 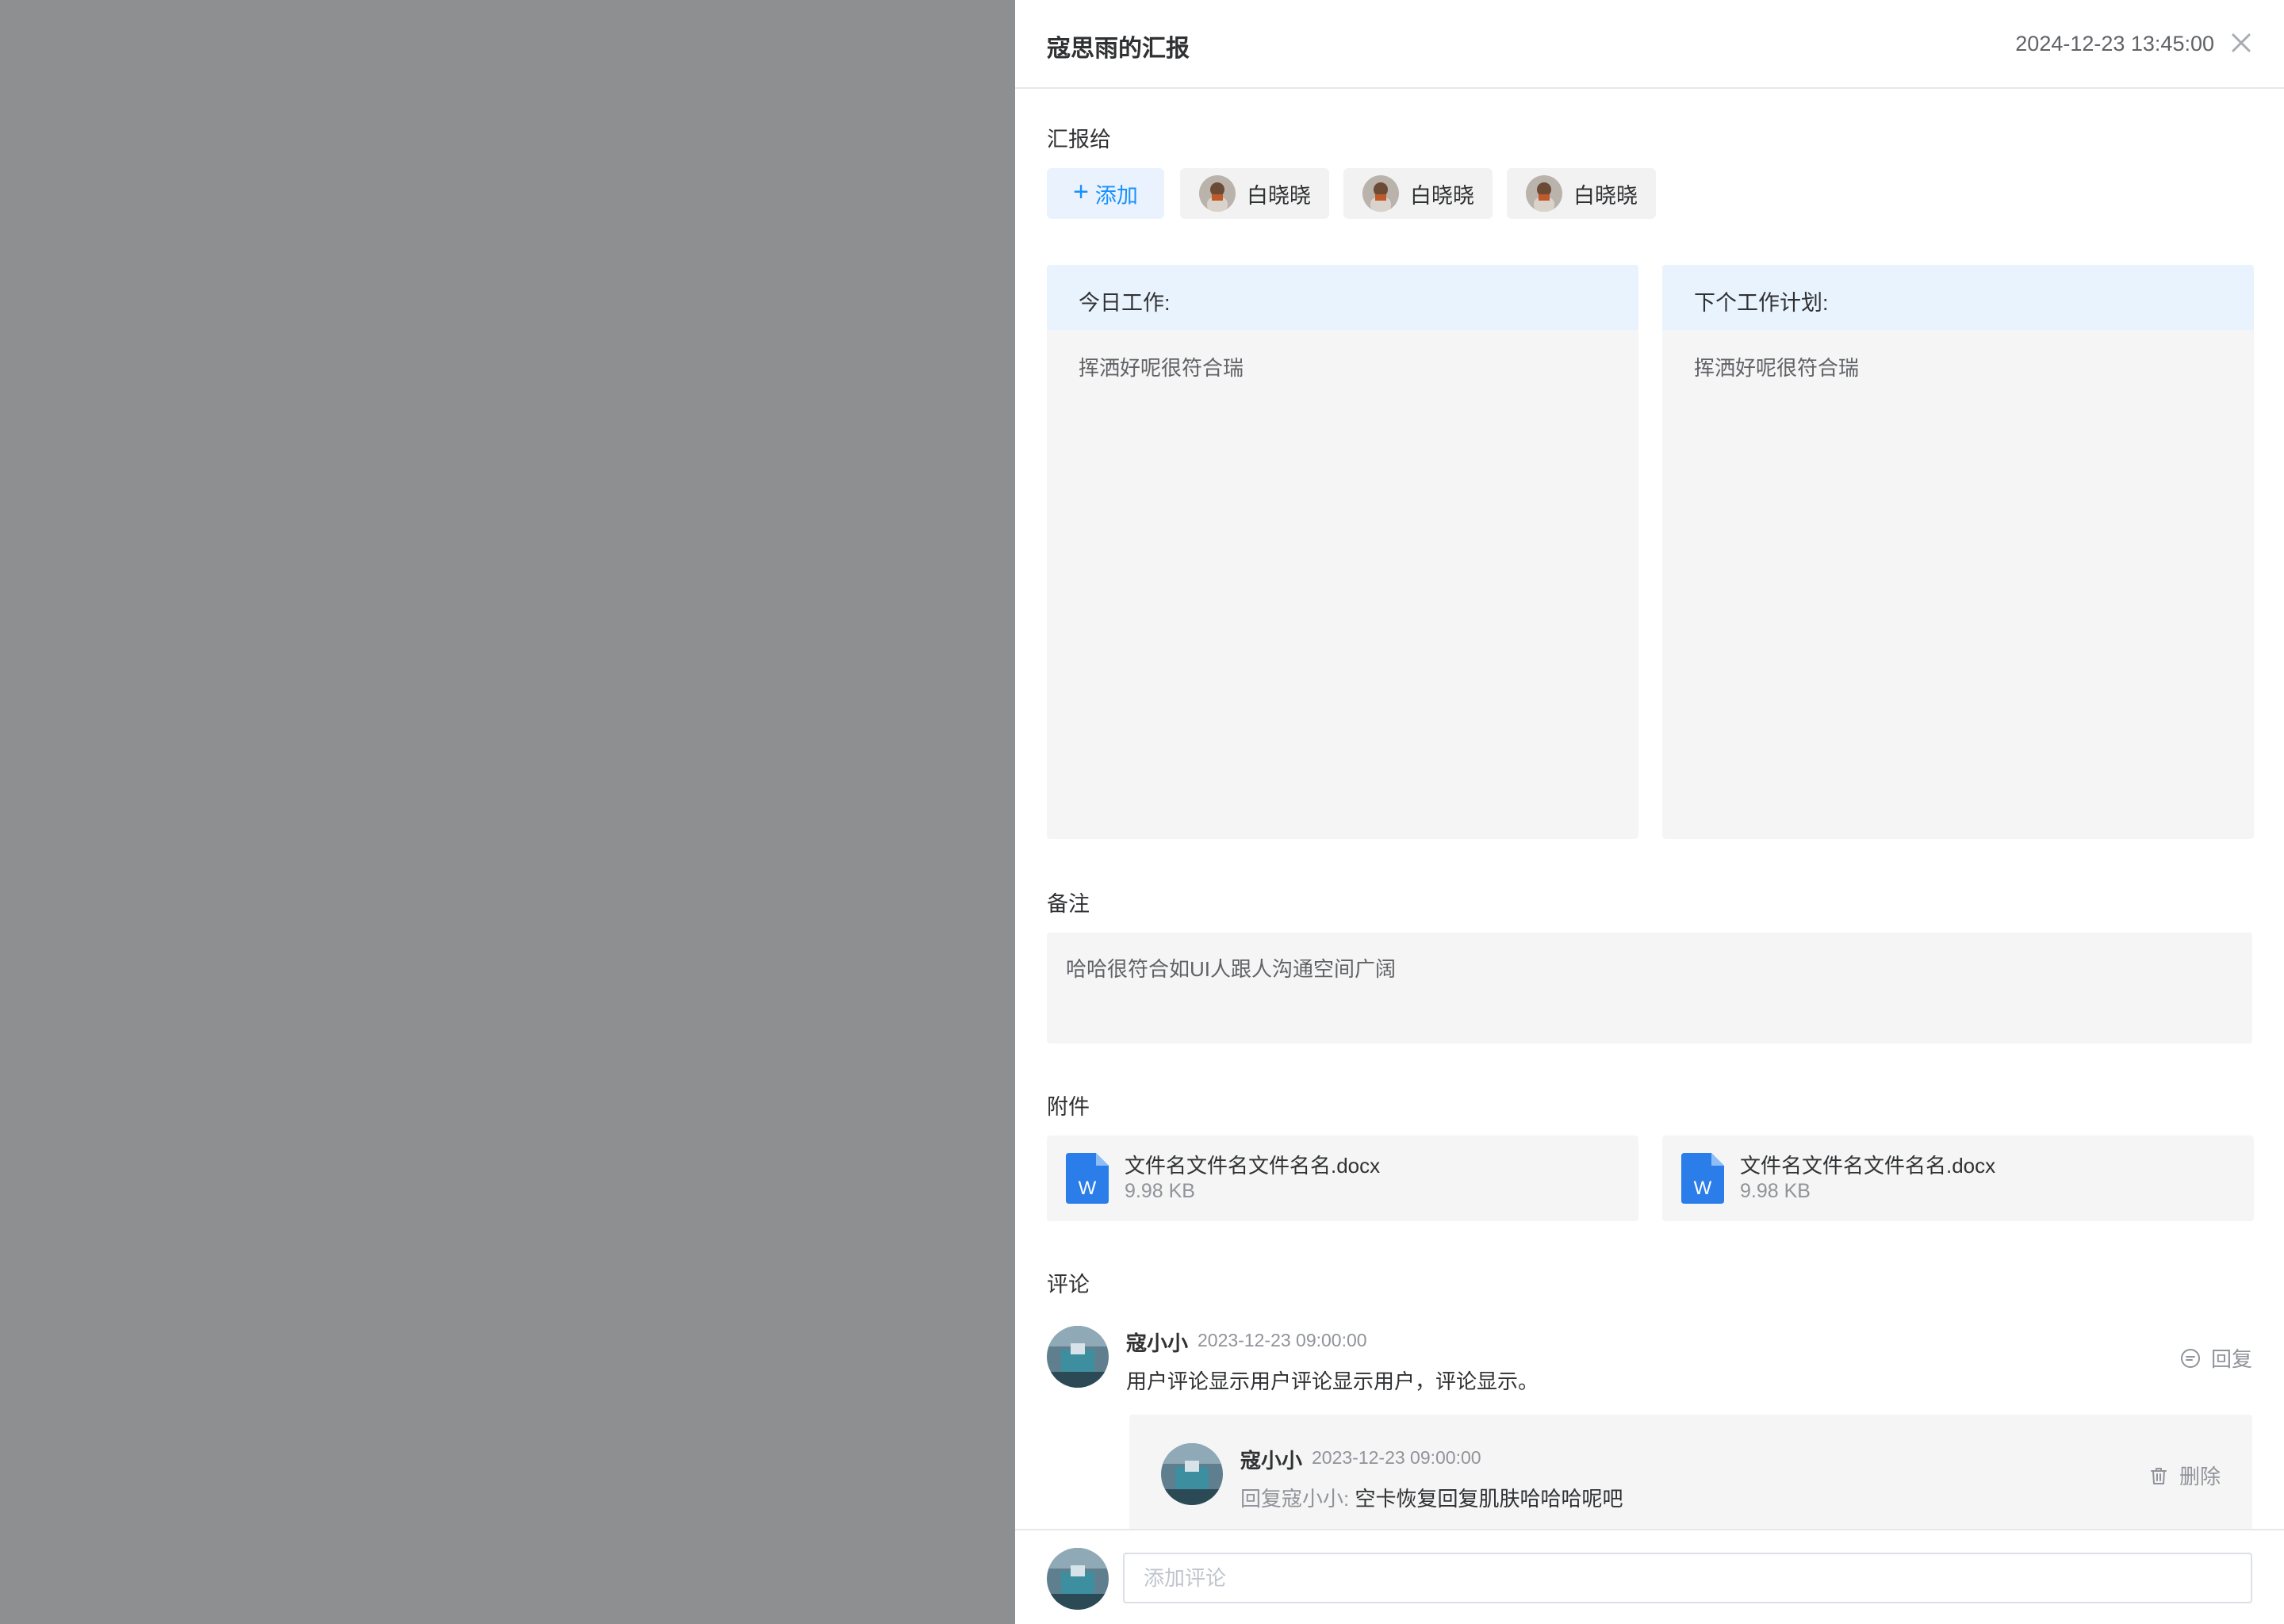 What do you see at coordinates (1081, 192) in the screenshot?
I see `plus-icon: +` at bounding box center [1081, 192].